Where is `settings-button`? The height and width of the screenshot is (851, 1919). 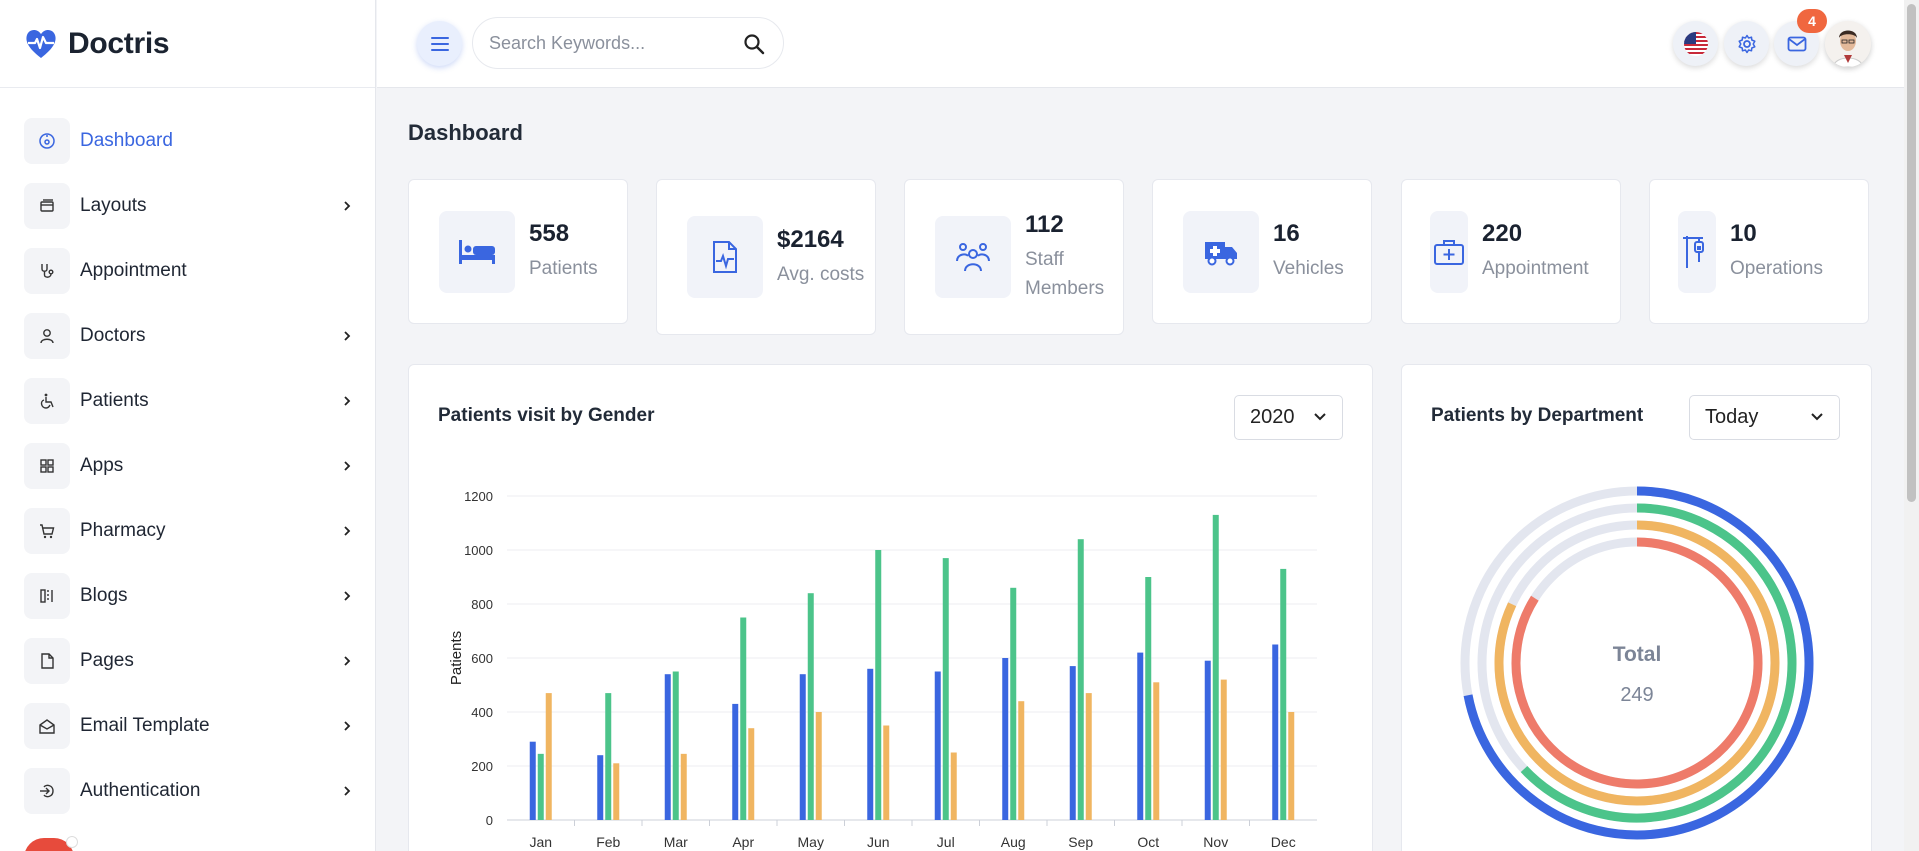 settings-button is located at coordinates (1746, 43).